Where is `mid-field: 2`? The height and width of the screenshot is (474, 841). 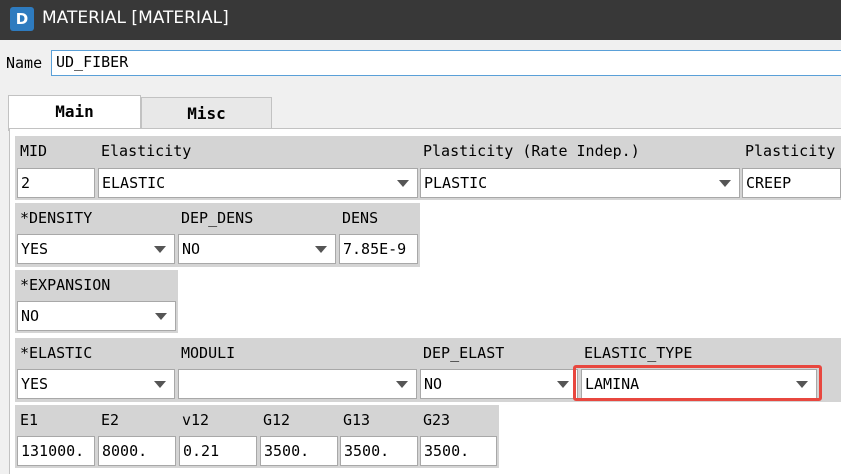
mid-field: 2 is located at coordinates (56, 183).